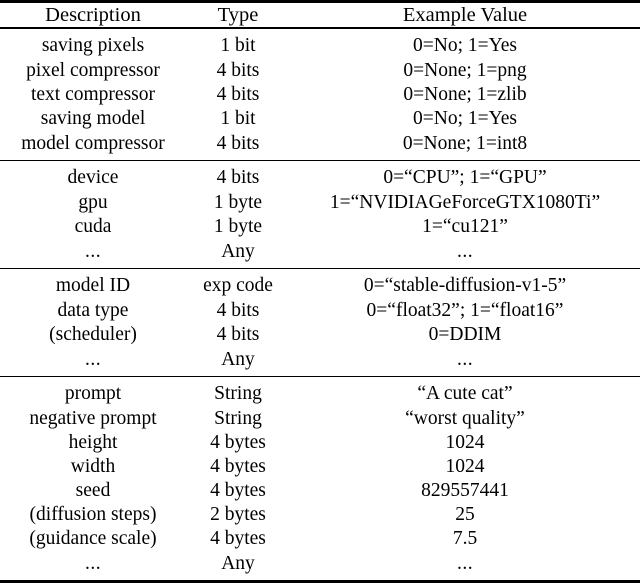 This screenshot has width=640, height=583. I want to click on cell-description: saving model, so click(93, 119).